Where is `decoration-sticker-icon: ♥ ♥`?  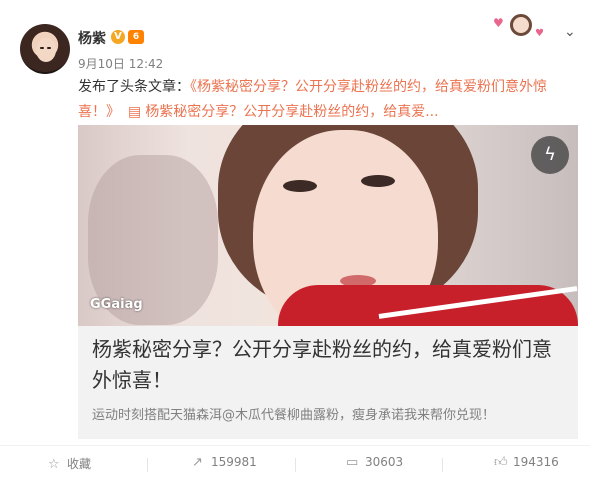
decoration-sticker-icon: ♥ ♥ is located at coordinates (520, 28).